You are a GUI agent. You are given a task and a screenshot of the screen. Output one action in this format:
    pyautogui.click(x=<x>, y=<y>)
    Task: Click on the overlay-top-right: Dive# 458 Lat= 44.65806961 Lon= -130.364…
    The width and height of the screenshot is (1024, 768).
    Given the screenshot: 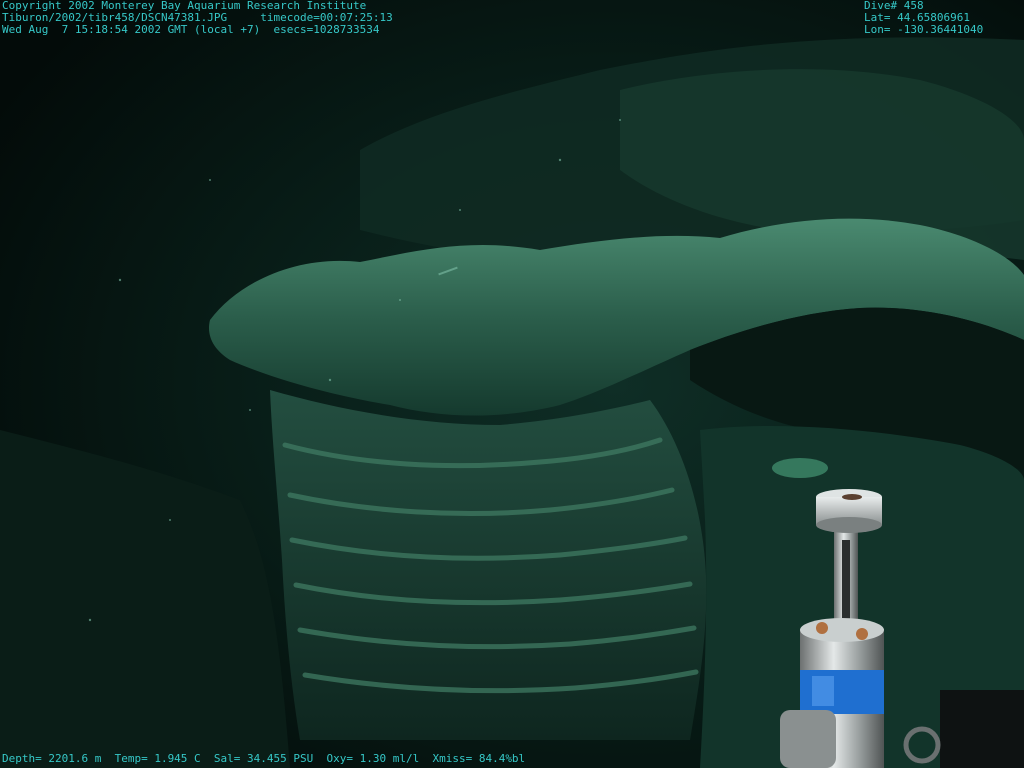 What is the action you would take?
    pyautogui.click(x=923, y=18)
    